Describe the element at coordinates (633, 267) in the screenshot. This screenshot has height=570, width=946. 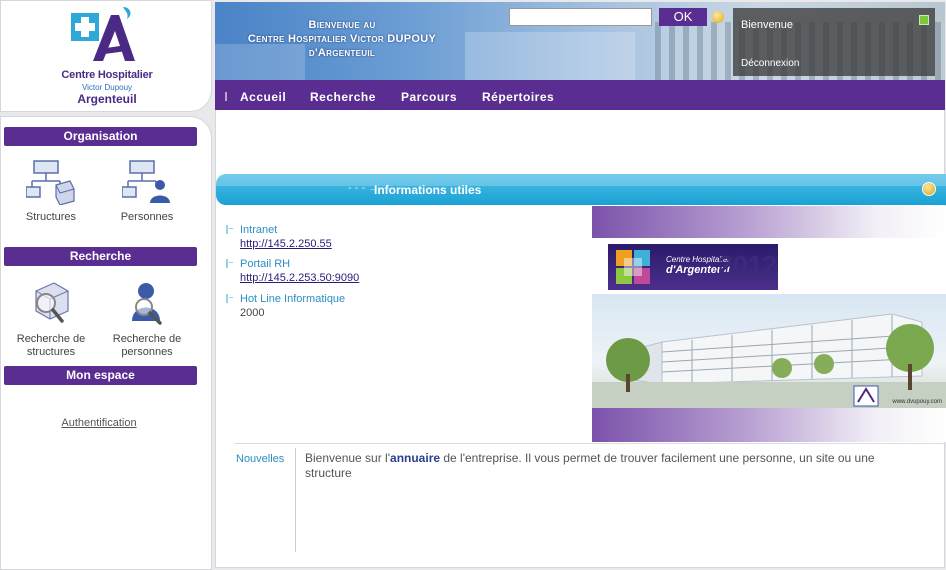
I see `promo-logo-squares-icon` at that location.